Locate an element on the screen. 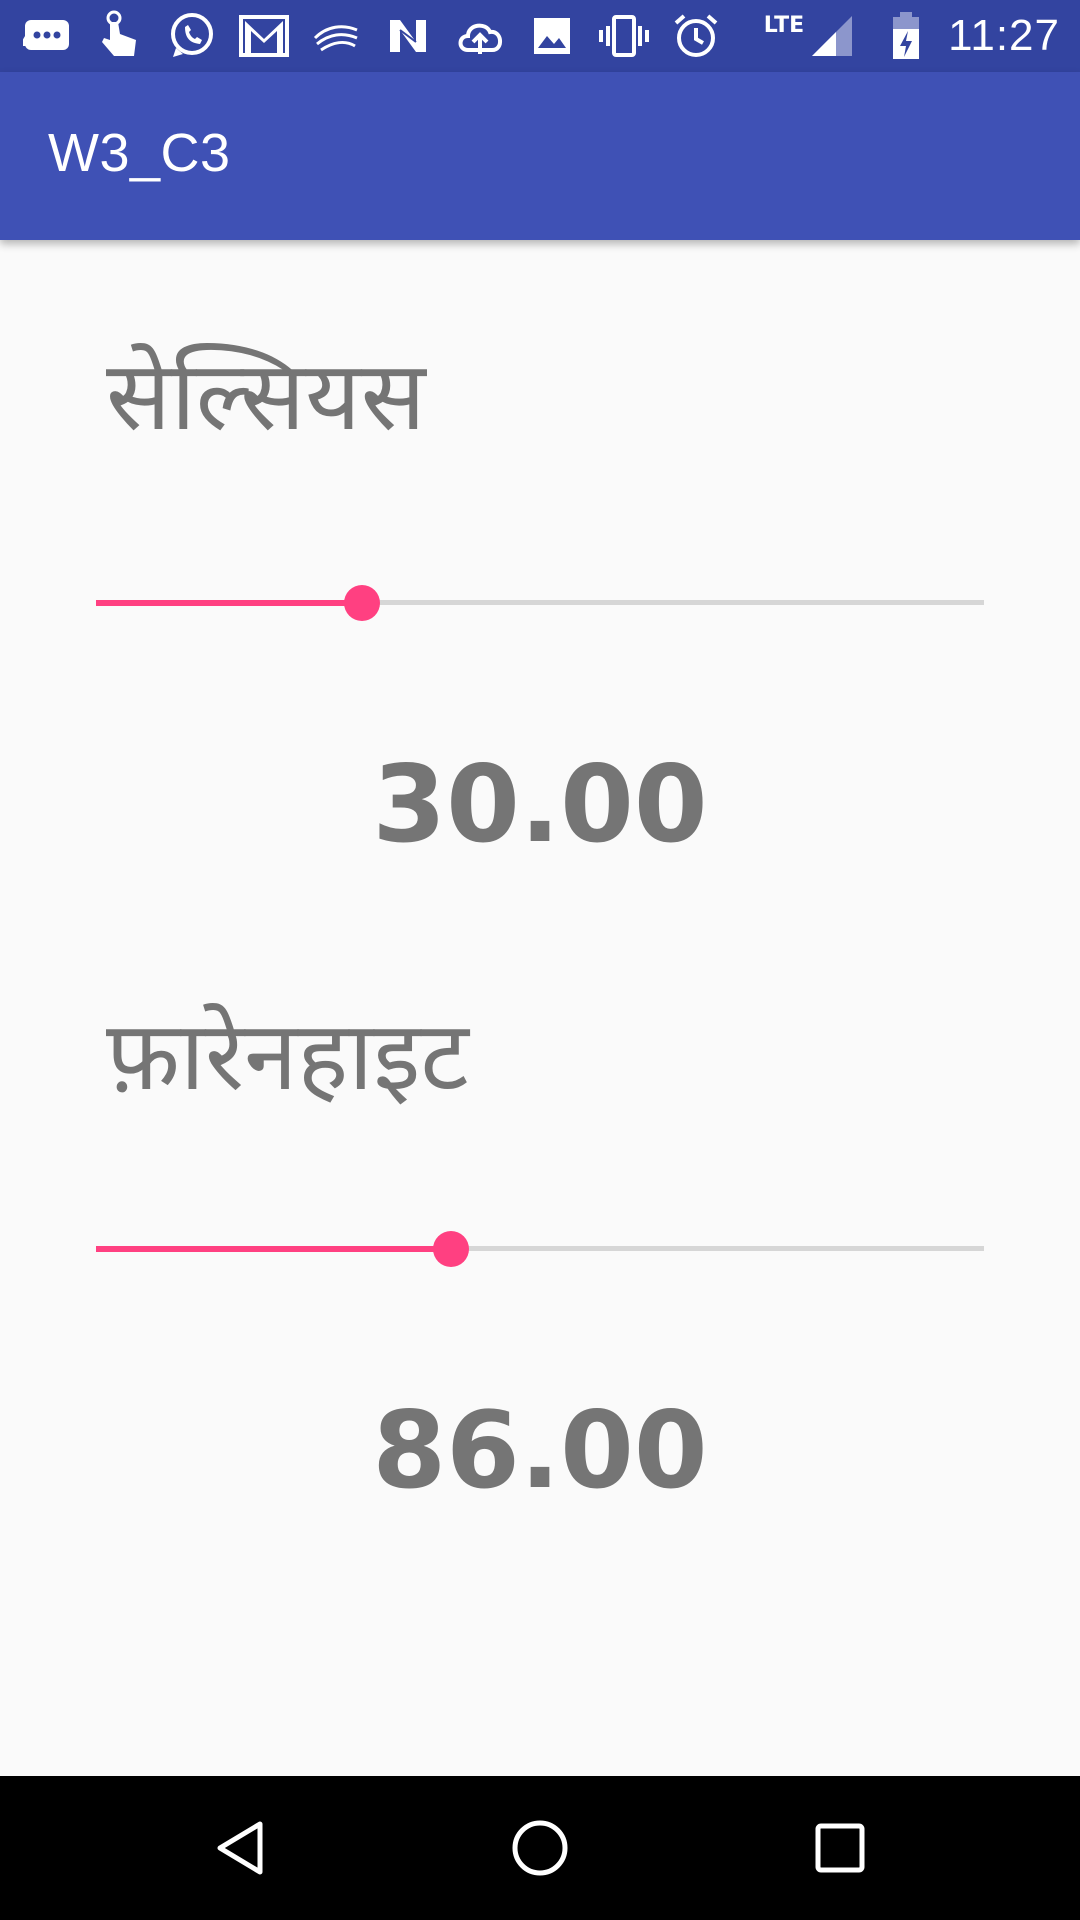 Image resolution: width=1080 pixels, height=1920 pixels. home-icon is located at coordinates (540, 1848).